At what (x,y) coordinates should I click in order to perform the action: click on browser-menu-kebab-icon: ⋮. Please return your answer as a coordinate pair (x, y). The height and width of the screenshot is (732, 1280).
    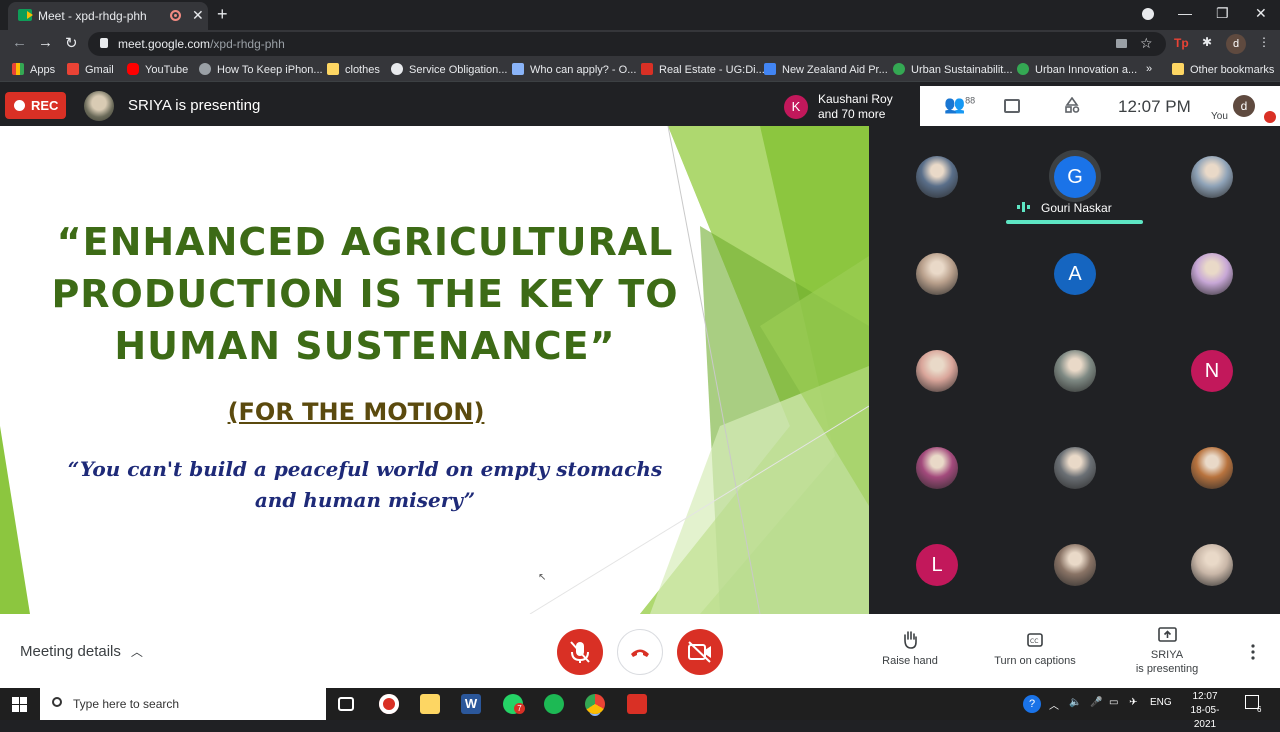
    Looking at the image, I should click on (1264, 42).